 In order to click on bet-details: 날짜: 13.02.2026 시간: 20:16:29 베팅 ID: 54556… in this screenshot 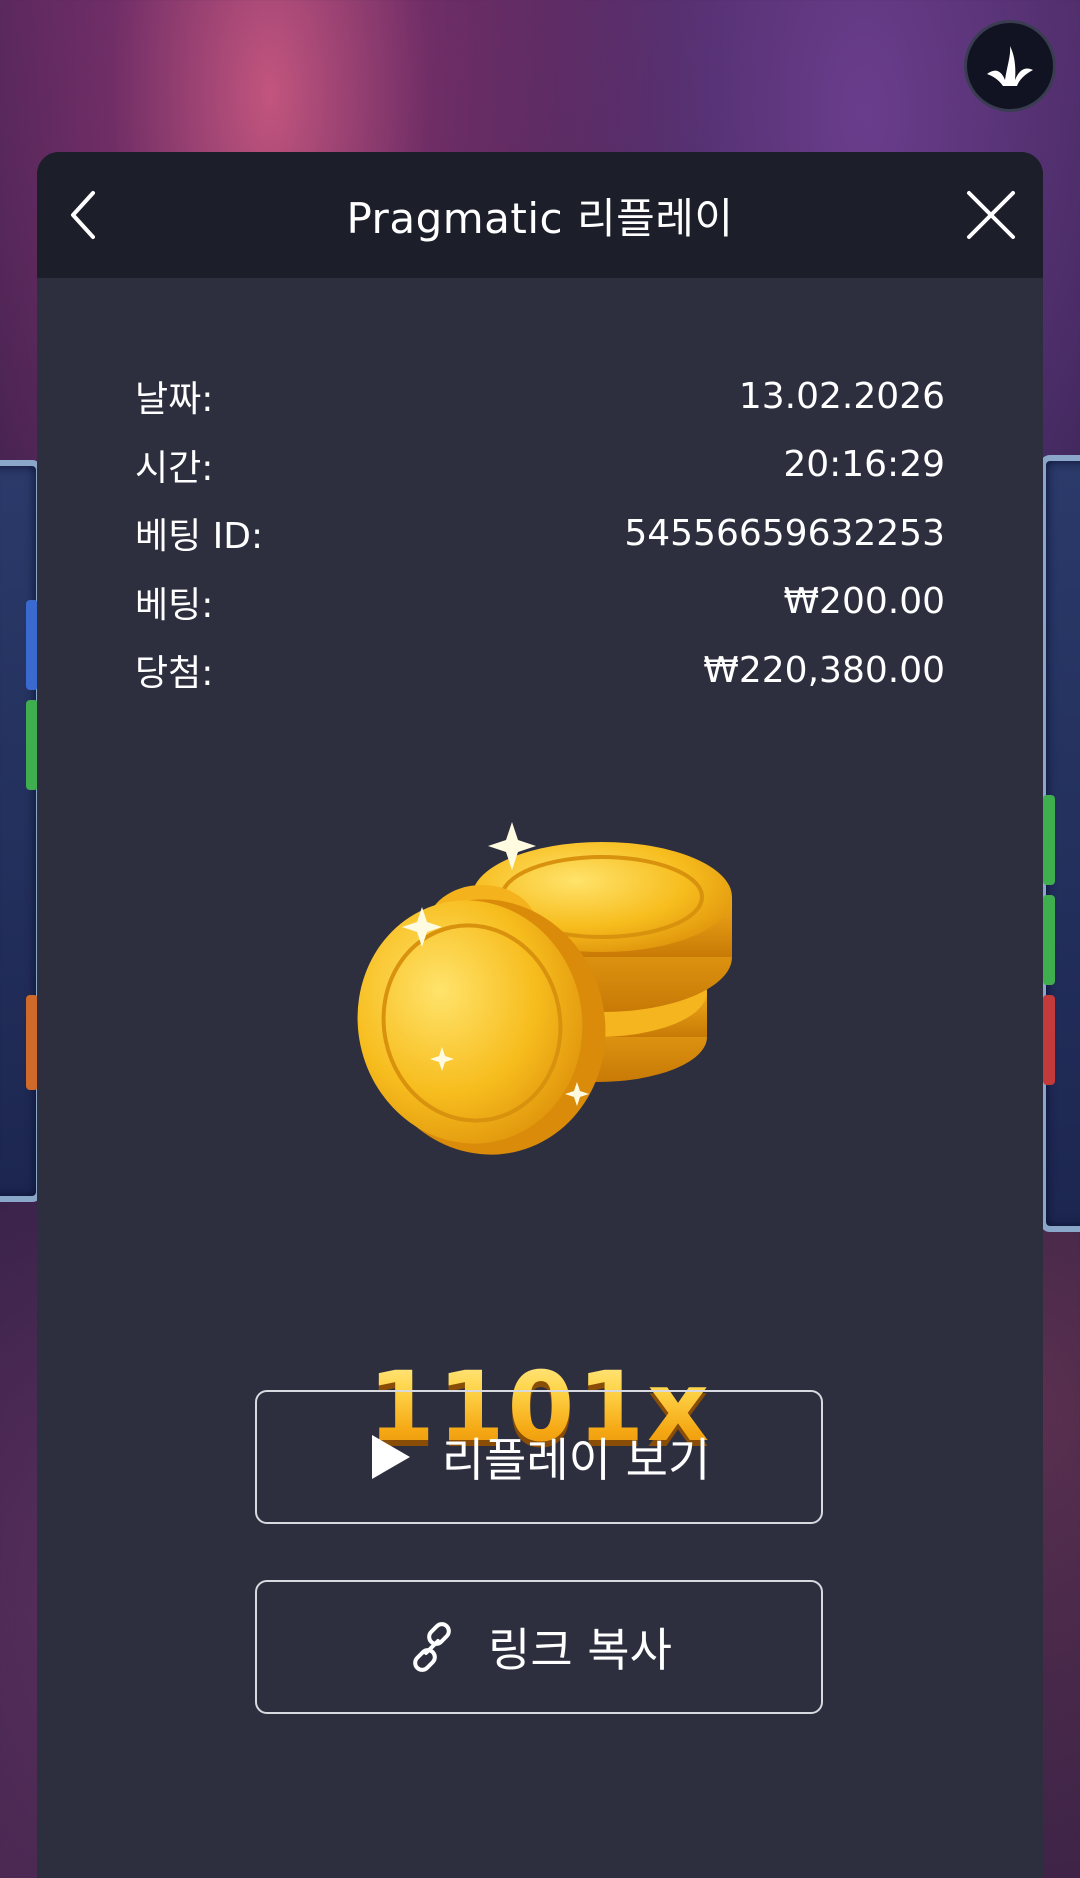, I will do `click(540, 533)`.